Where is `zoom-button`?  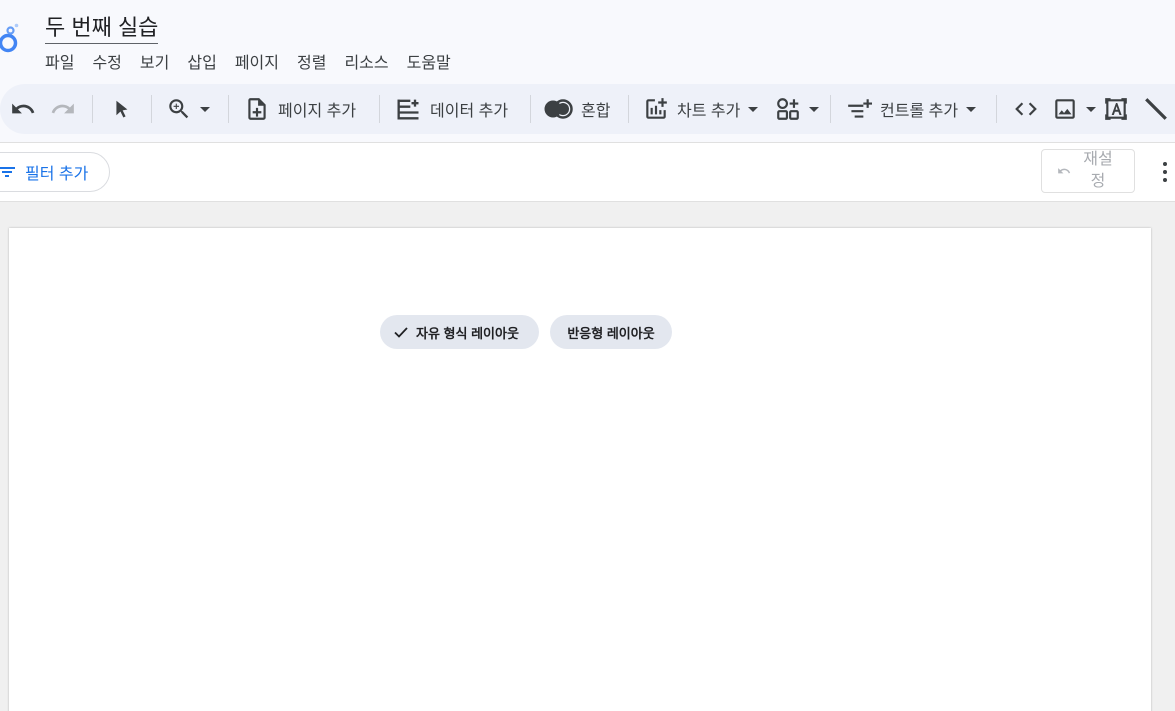 zoom-button is located at coordinates (188, 109).